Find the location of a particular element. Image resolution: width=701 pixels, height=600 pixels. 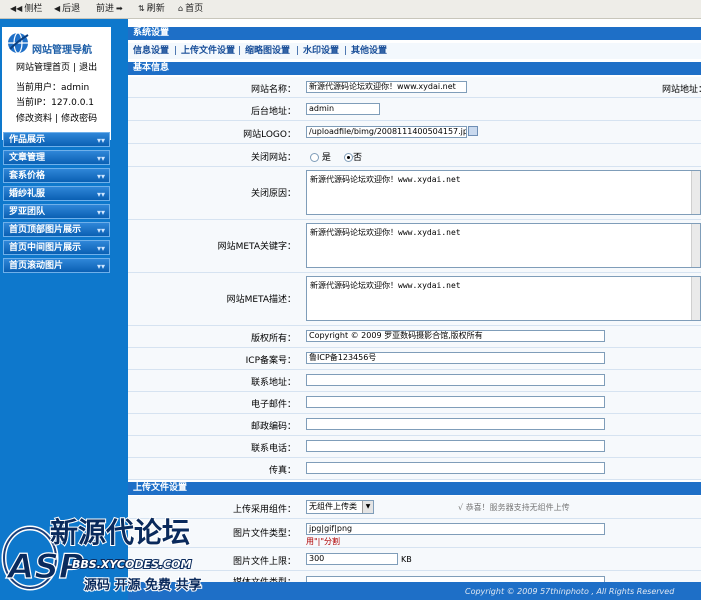

meta-desc-row: 网站META描述： 新源代源码论坛欢迎你！www.xydai.net is located at coordinates (414, 299).